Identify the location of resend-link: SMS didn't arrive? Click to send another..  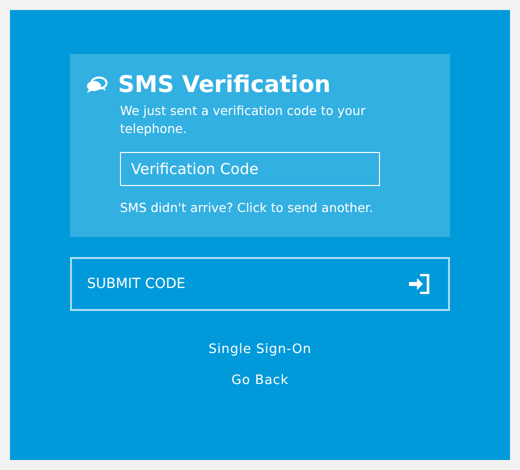
(247, 207).